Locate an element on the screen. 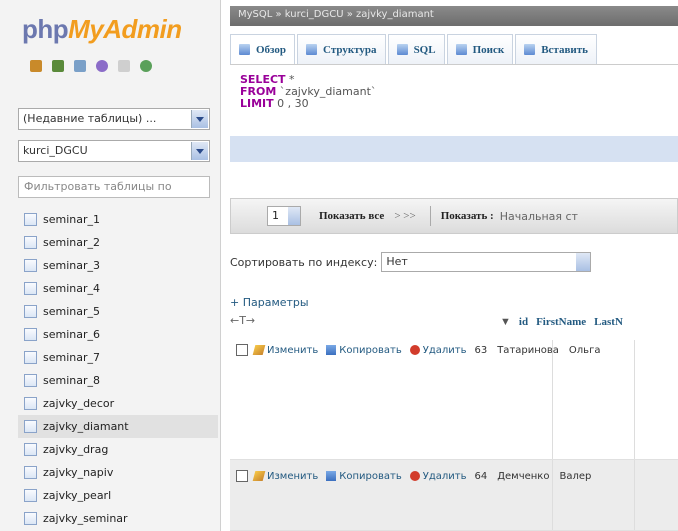 This screenshot has width=678, height=531. sidebar-table-item: zajvky_decor is located at coordinates (118, 403).